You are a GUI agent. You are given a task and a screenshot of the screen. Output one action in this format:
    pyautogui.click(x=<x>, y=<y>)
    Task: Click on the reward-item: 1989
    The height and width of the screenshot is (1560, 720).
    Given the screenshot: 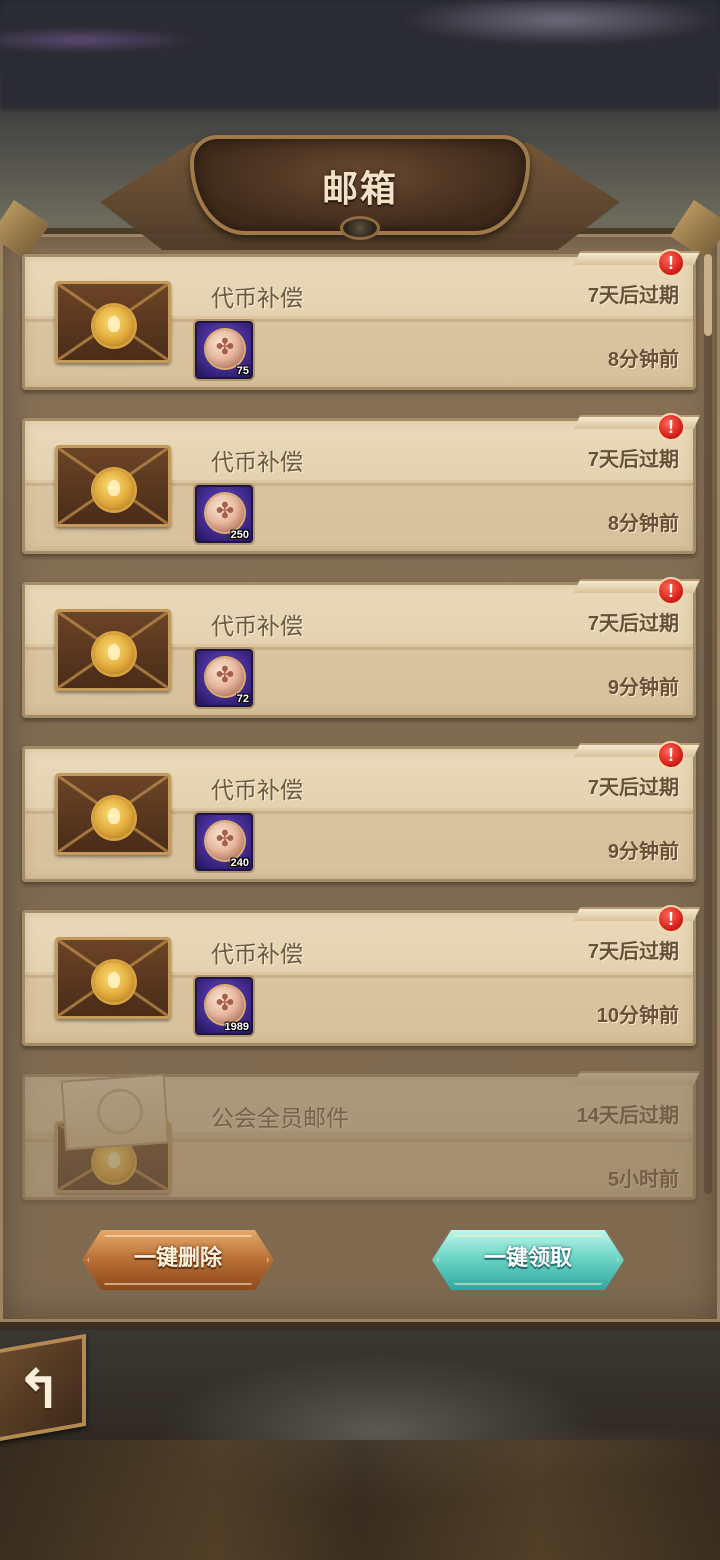 What is the action you would take?
    pyautogui.click(x=224, y=1006)
    